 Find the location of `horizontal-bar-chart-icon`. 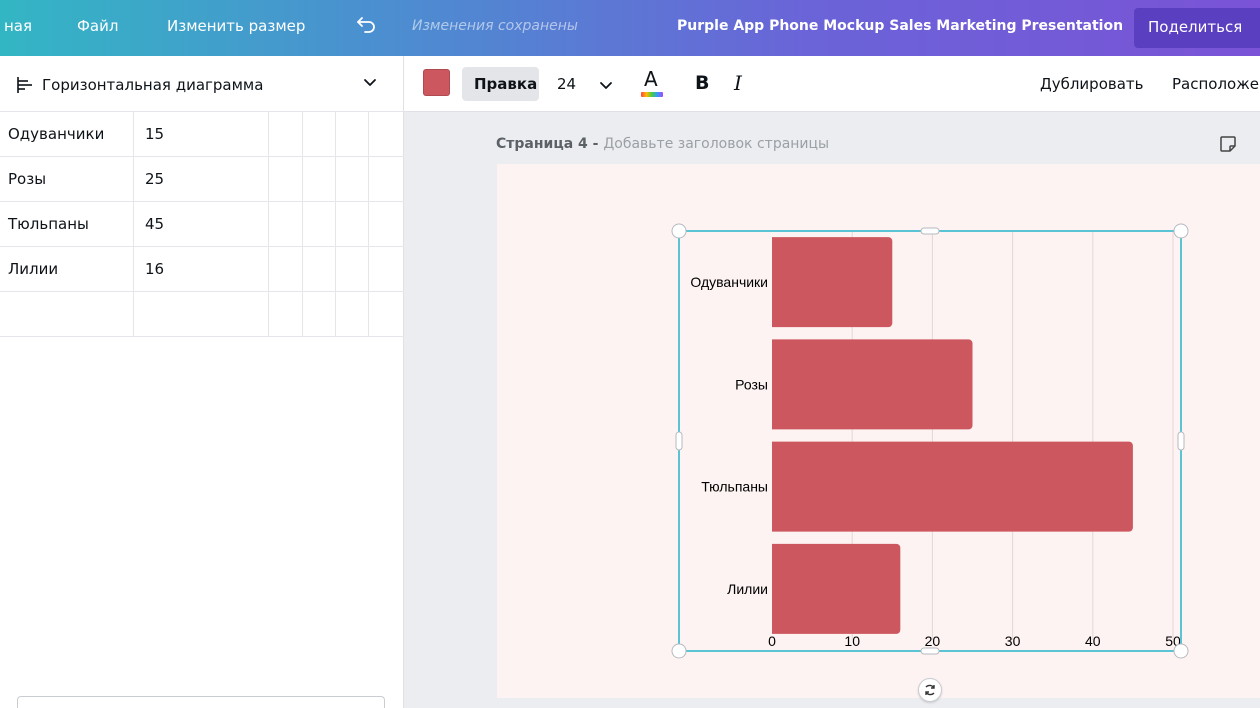

horizontal-bar-chart-icon is located at coordinates (24, 85).